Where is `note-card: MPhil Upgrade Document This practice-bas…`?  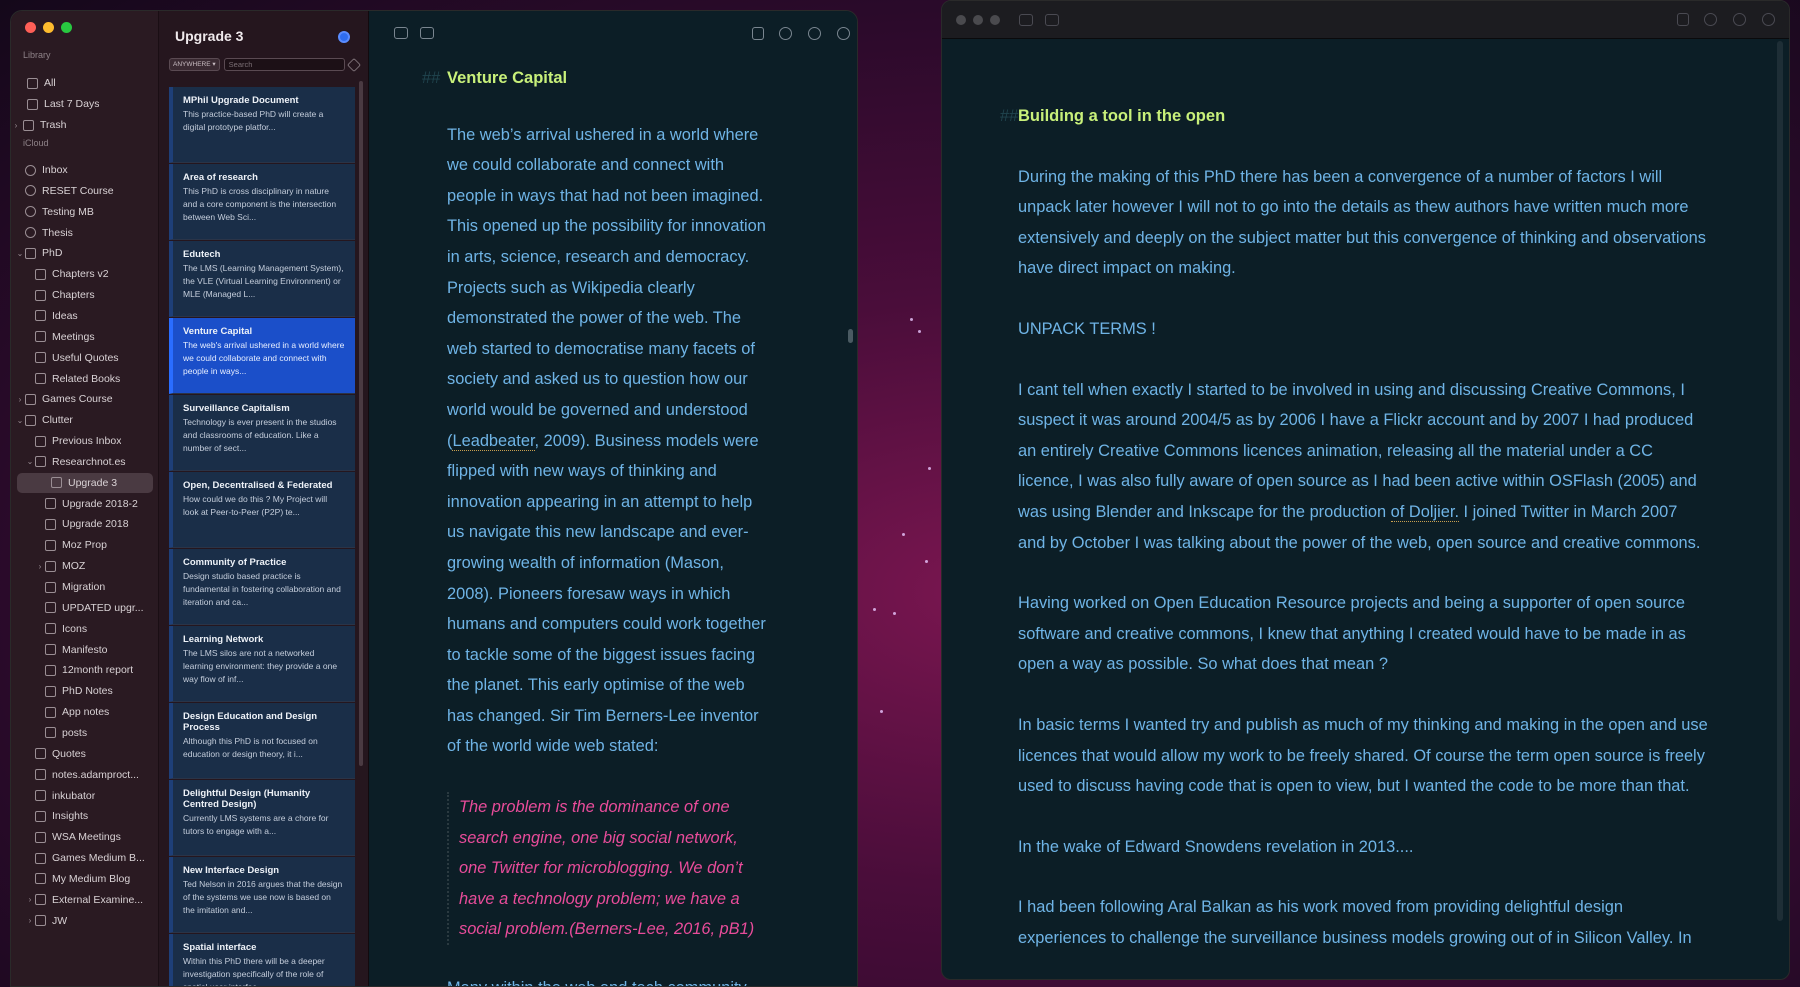
note-card: MPhil Upgrade Document This practice-bas… is located at coordinates (262, 125).